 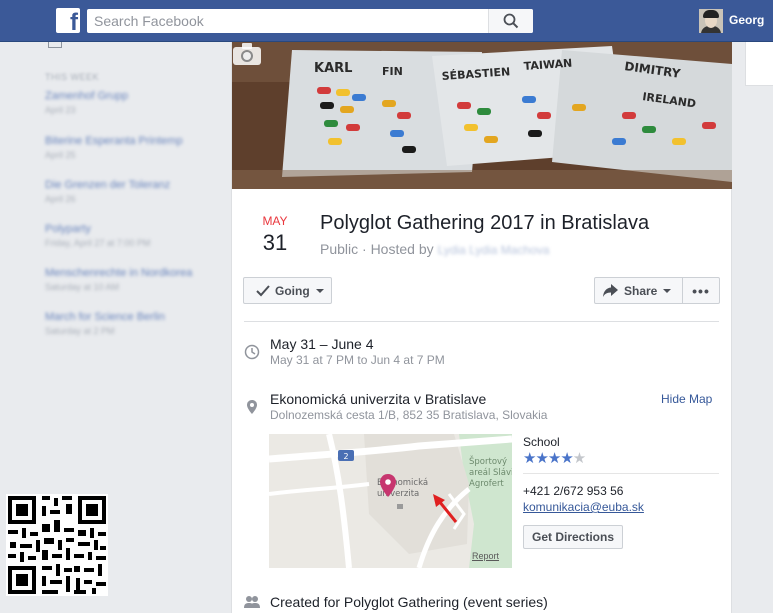 I want to click on top-bar: f Georg, so click(x=386, y=21).